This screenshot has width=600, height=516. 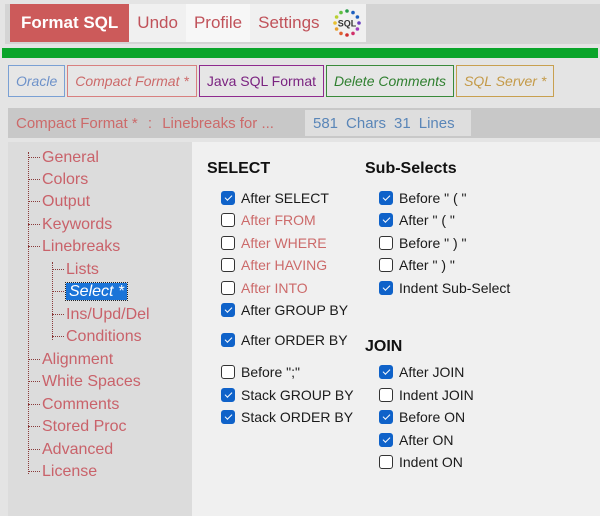 I want to click on profile-button: Profile, so click(x=218, y=23).